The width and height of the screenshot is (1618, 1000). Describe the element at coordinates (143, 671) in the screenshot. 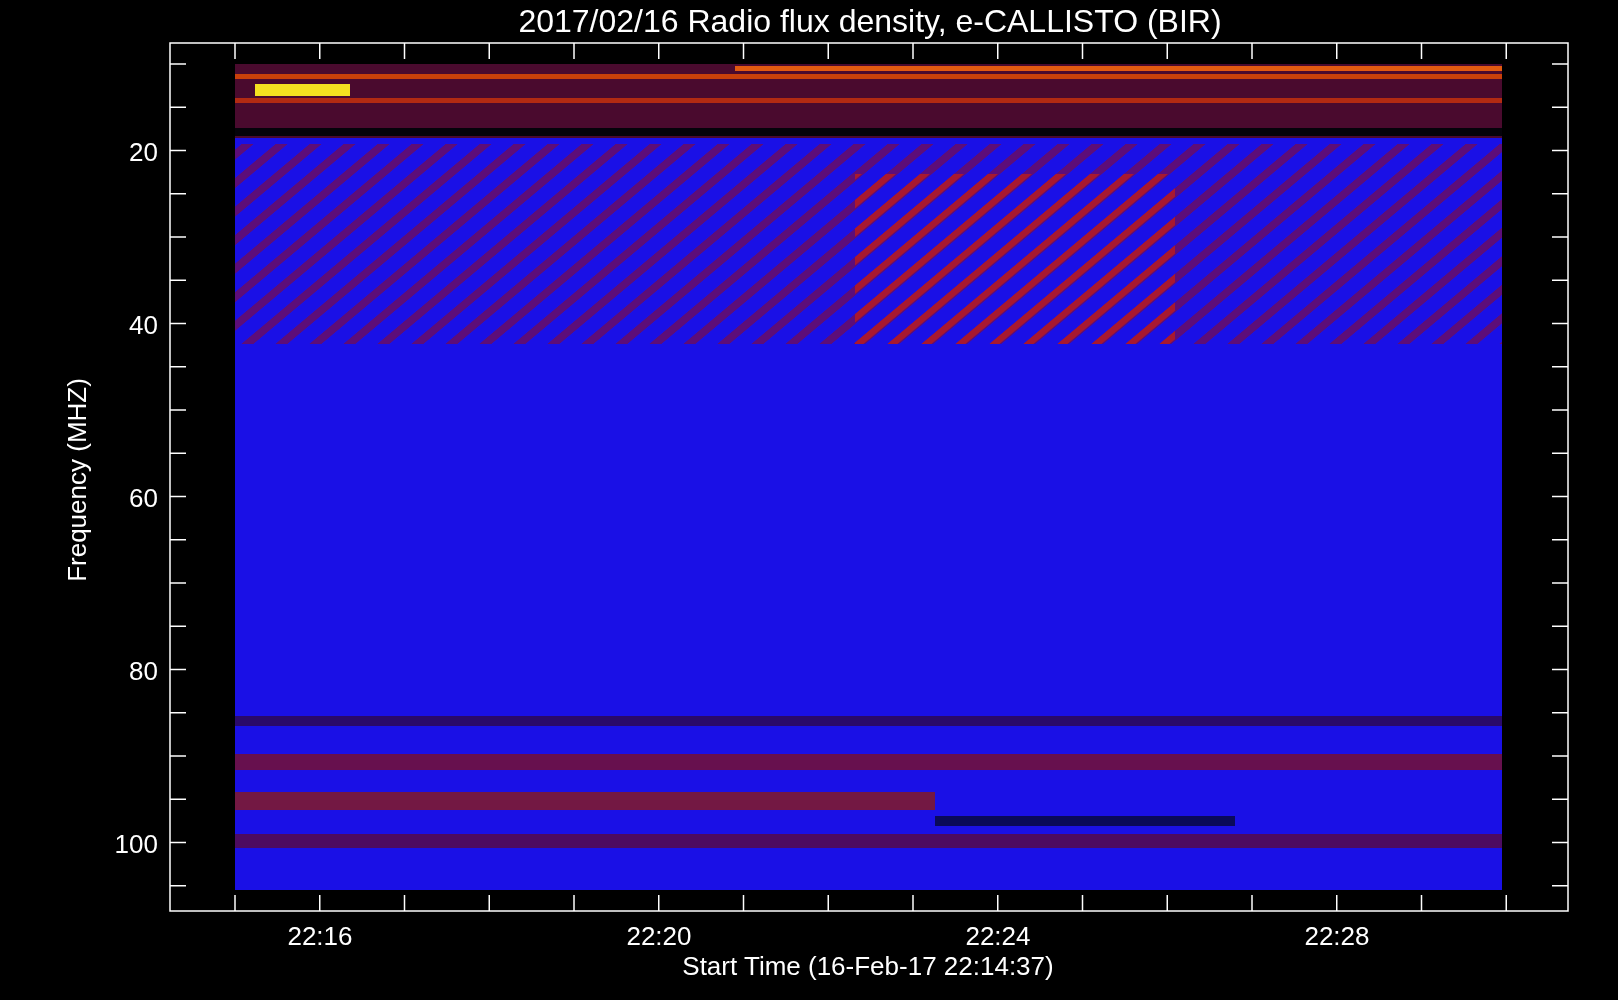

I see `y-tick-label: 80` at that location.